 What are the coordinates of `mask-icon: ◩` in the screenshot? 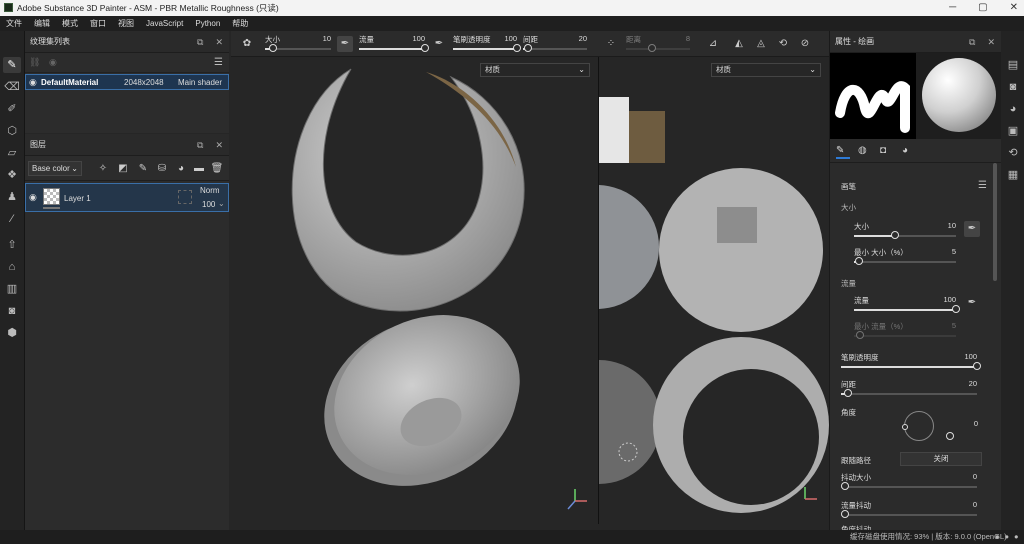 It's located at (123, 169).